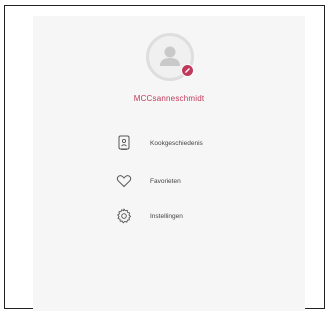 This screenshot has height=312, width=329. Describe the element at coordinates (176, 143) in the screenshot. I see `menu-item-label: Kookgeschiedenis` at that location.